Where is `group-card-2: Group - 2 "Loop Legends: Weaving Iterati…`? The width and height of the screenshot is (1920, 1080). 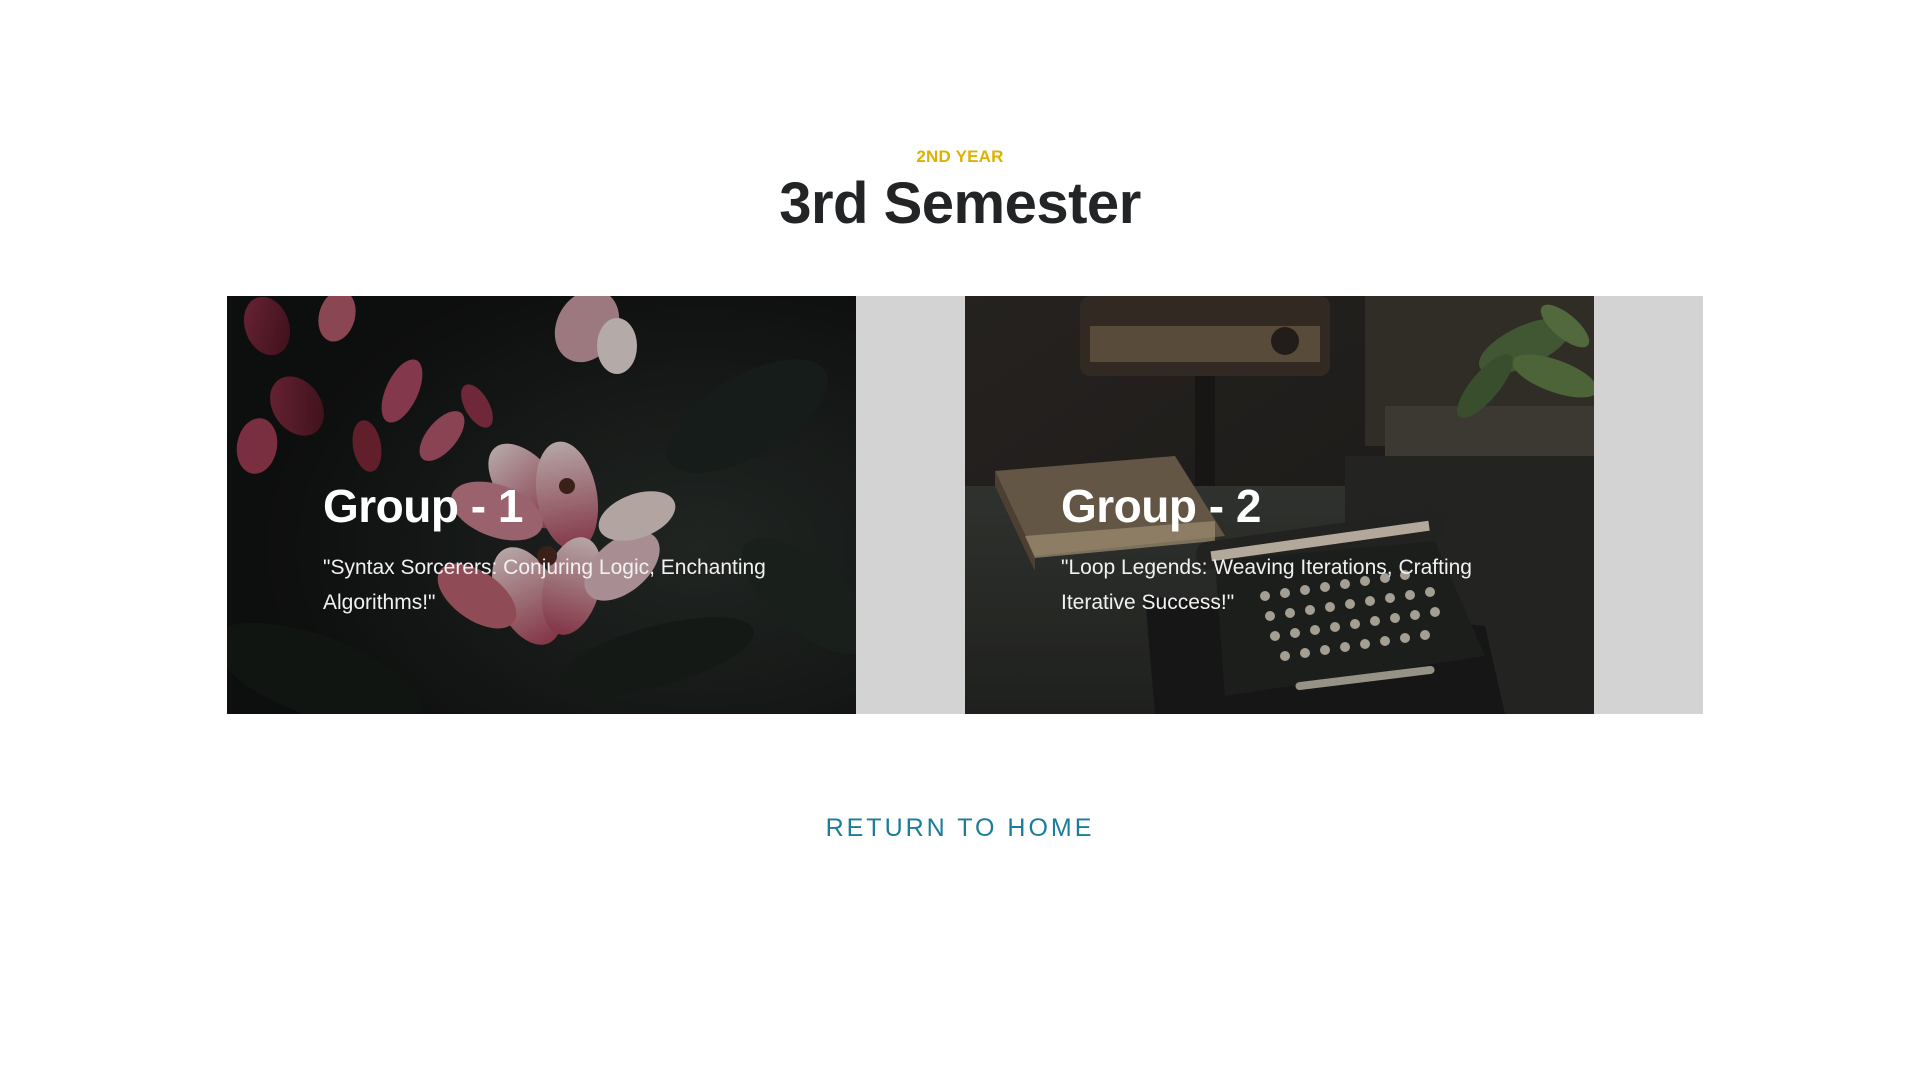 group-card-2: Group - 2 "Loop Legends: Weaving Iterati… is located at coordinates (1279, 505).